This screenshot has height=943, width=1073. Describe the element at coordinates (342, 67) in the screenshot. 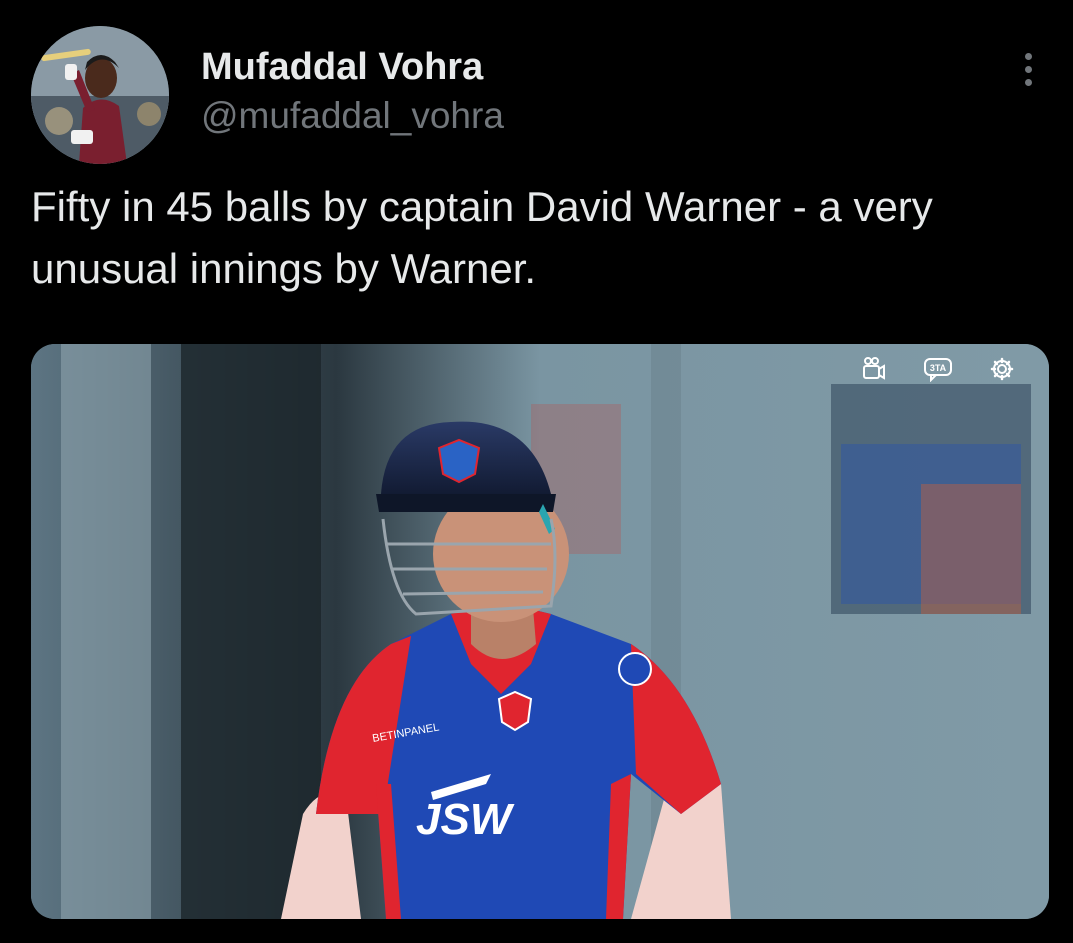

I see `display-name: Mufaddal Vohra` at that location.